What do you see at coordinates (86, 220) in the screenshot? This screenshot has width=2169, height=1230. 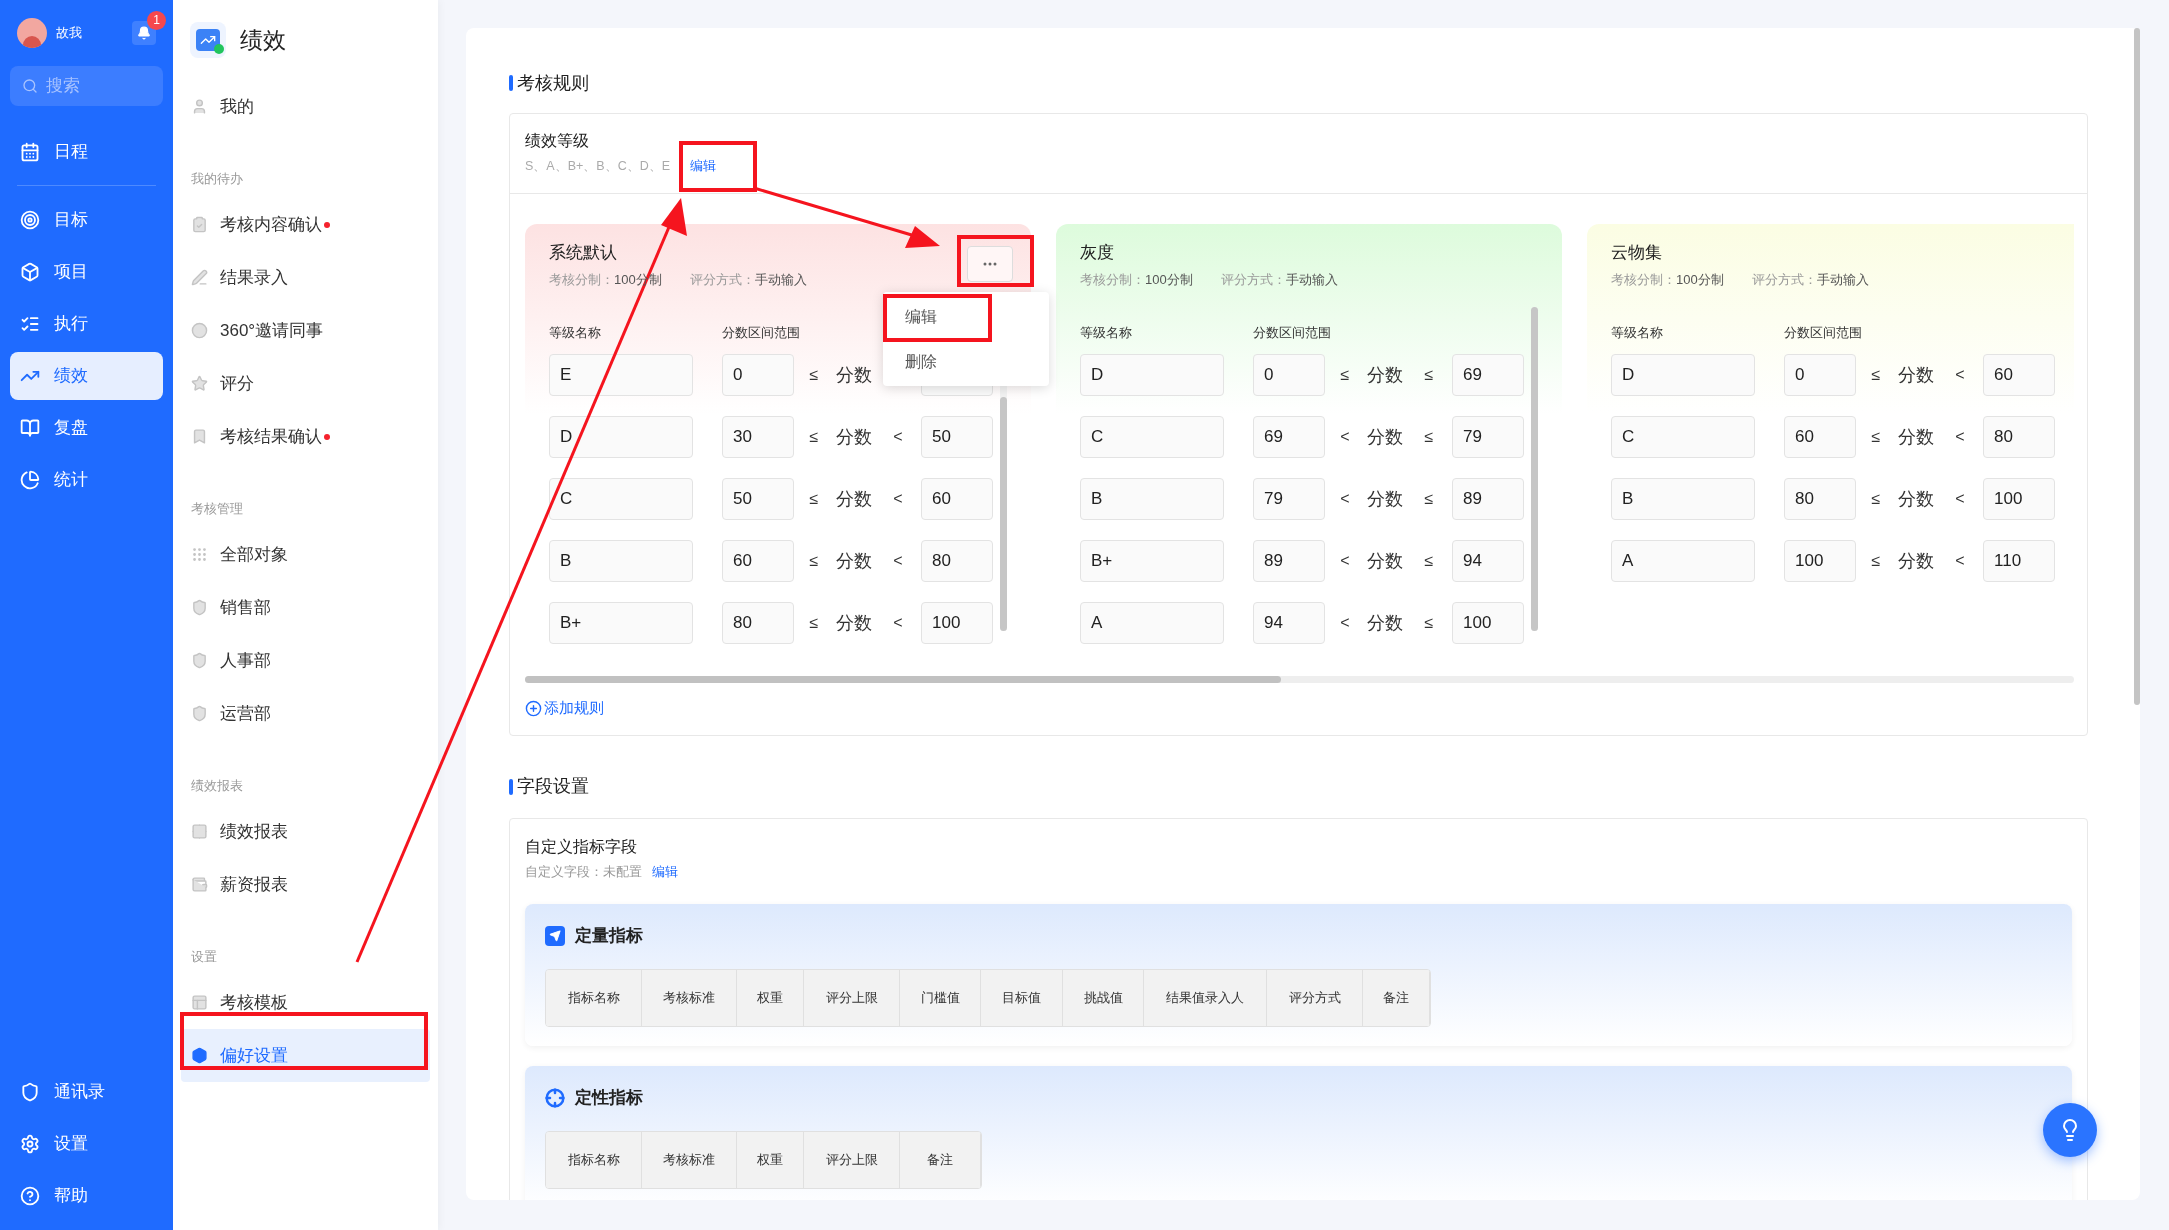 I see `nav-item: 目标` at bounding box center [86, 220].